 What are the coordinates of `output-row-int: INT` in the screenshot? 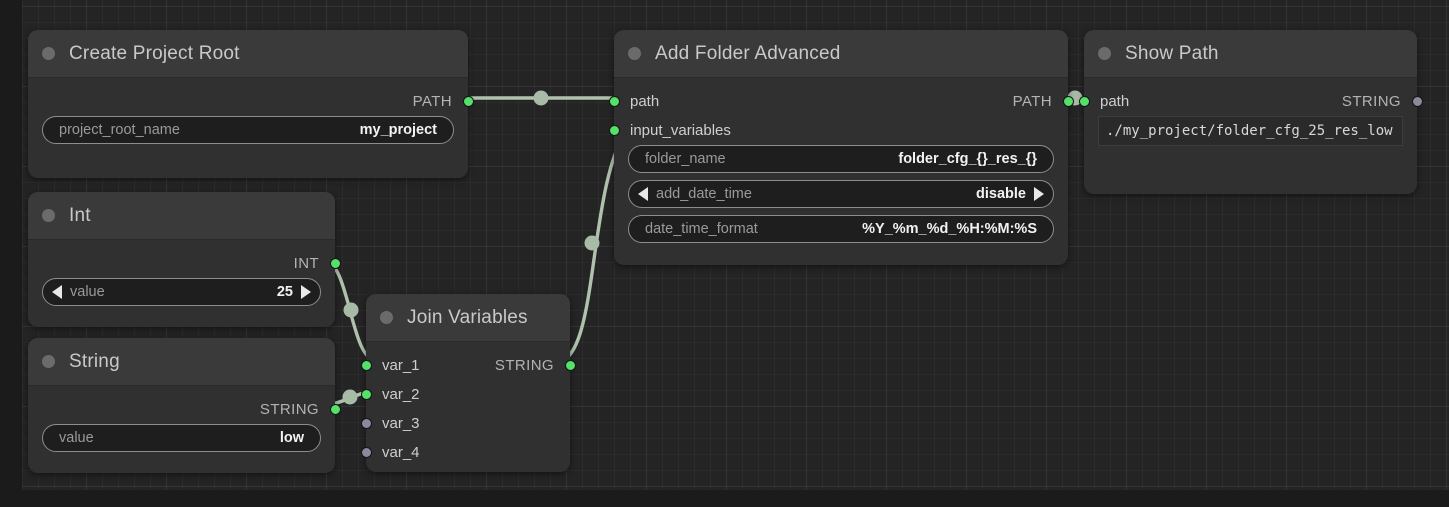 It's located at (184, 263).